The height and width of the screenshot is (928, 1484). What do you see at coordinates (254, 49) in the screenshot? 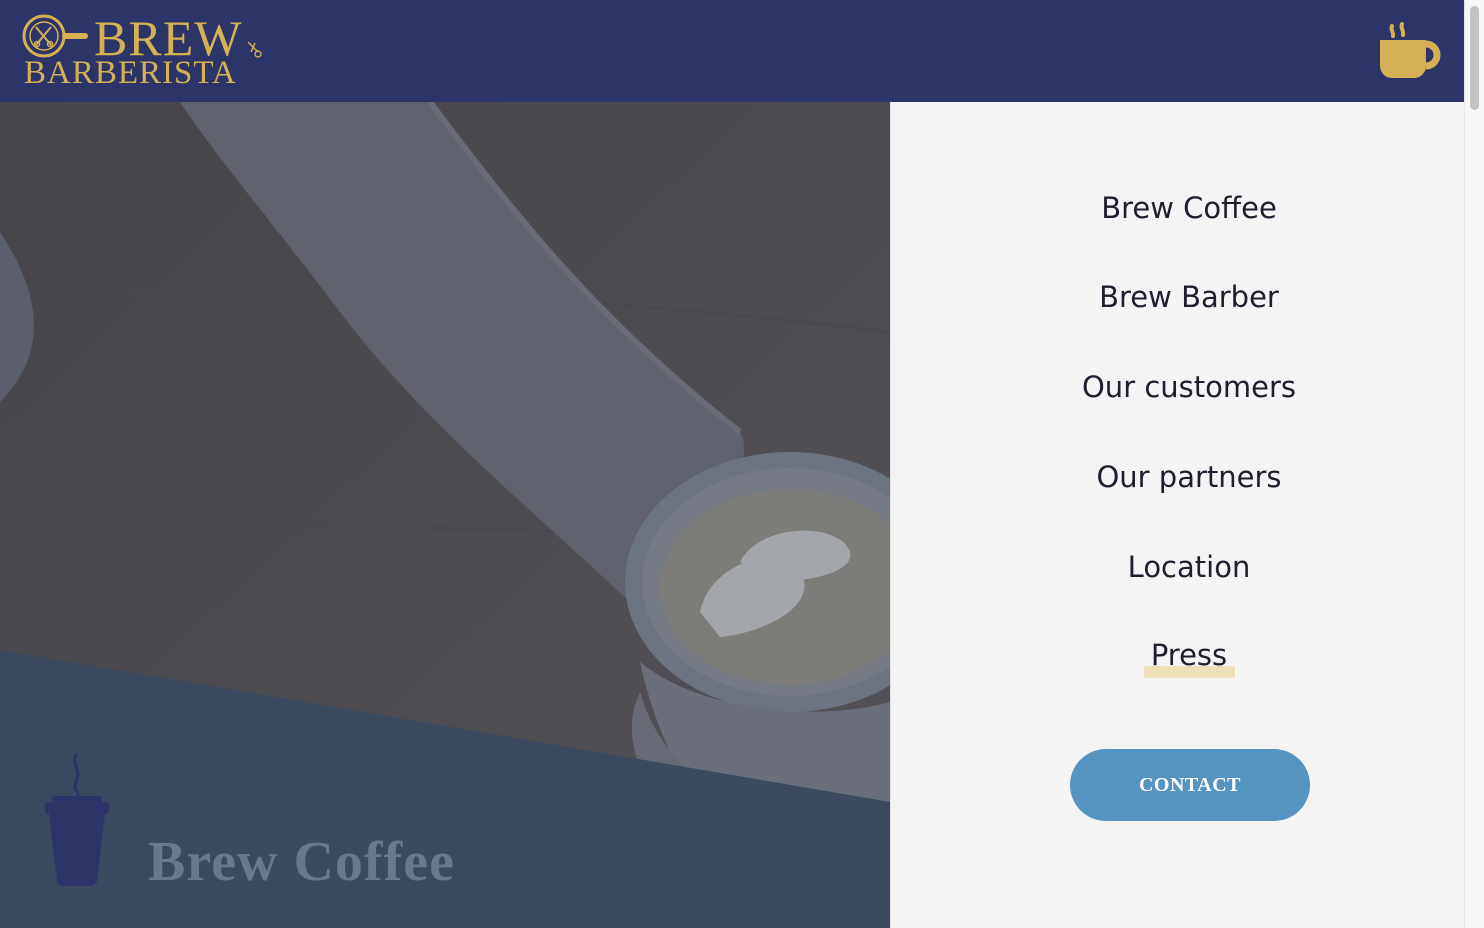
I see `small-scissors-icon` at bounding box center [254, 49].